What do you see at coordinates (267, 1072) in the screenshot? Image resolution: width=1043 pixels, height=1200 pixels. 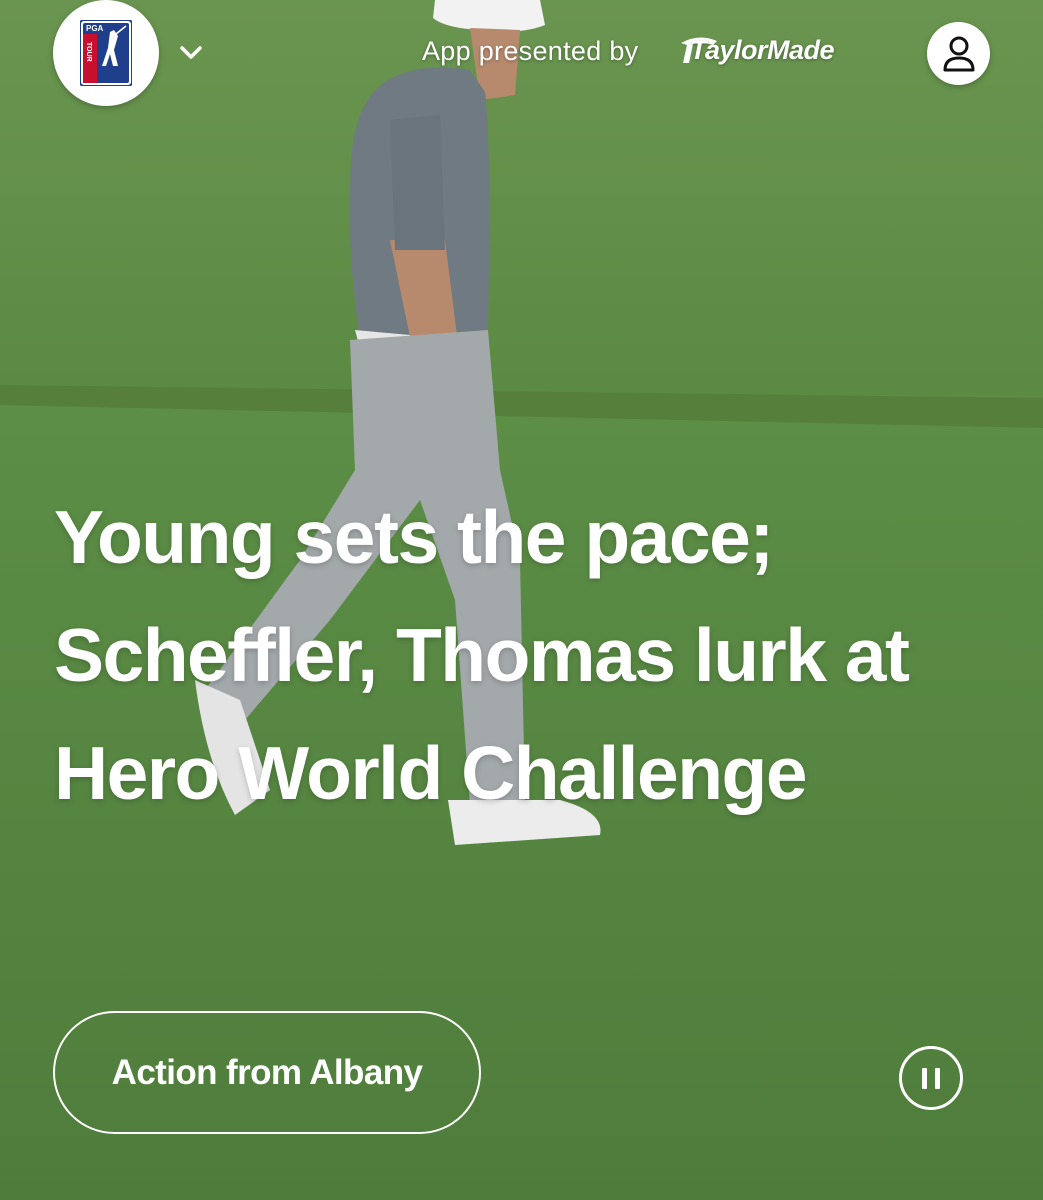 I see `action-from-albany-button: Action from Albany` at bounding box center [267, 1072].